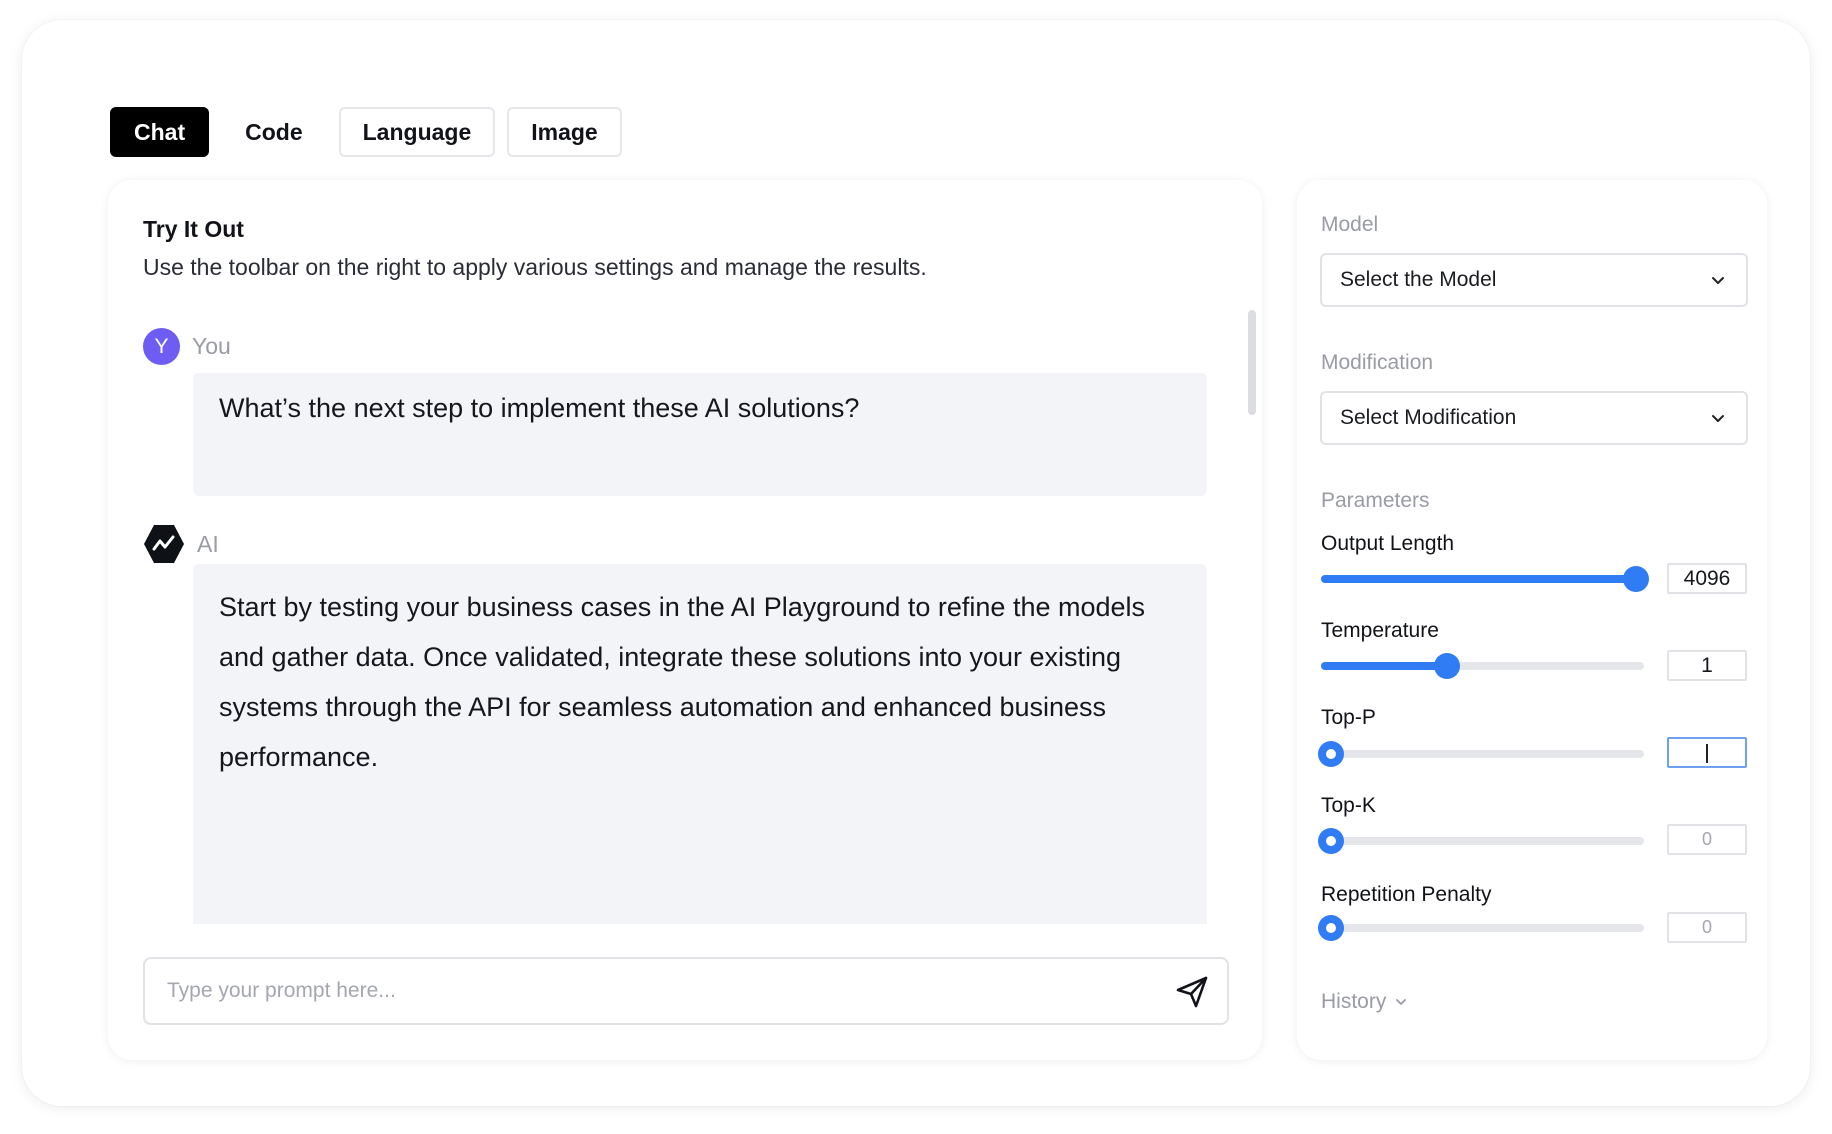  What do you see at coordinates (1377, 362) in the screenshot?
I see `modification-label: Modification` at bounding box center [1377, 362].